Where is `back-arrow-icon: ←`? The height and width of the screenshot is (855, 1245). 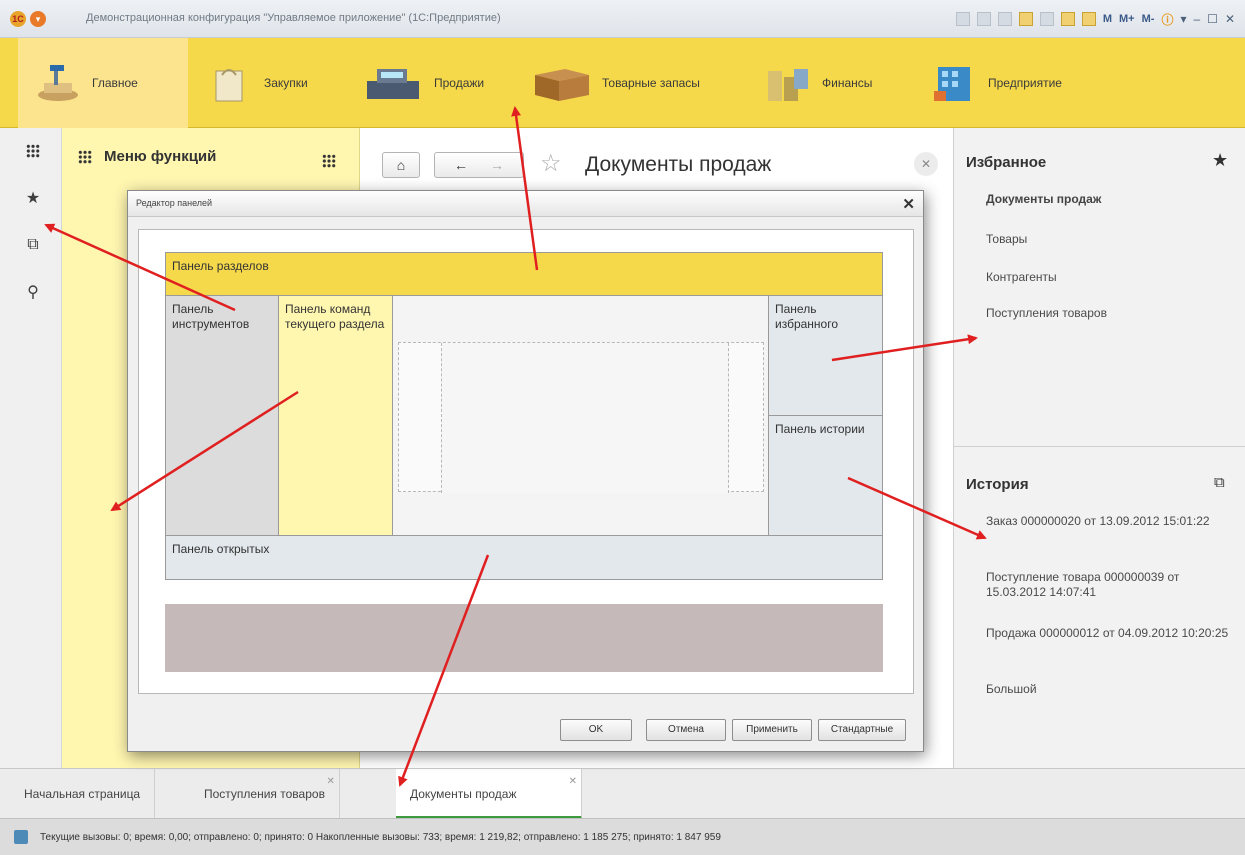 back-arrow-icon: ← is located at coordinates (461, 165).